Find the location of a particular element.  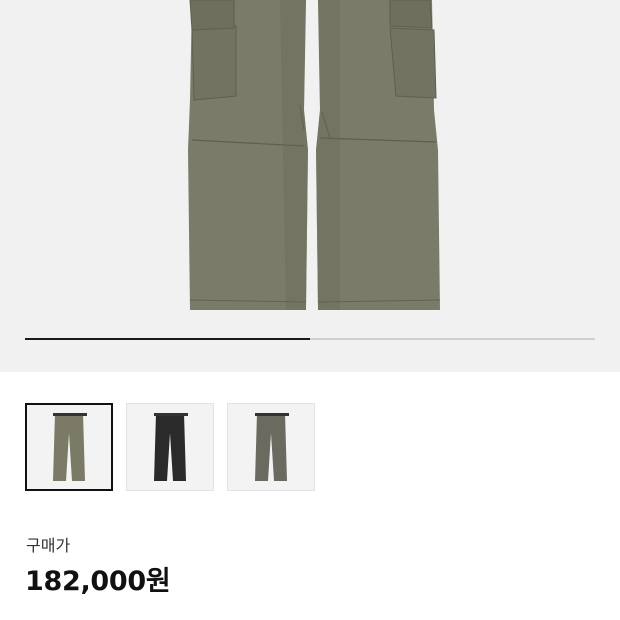

thumbnail-olive-pants is located at coordinates (69, 447).